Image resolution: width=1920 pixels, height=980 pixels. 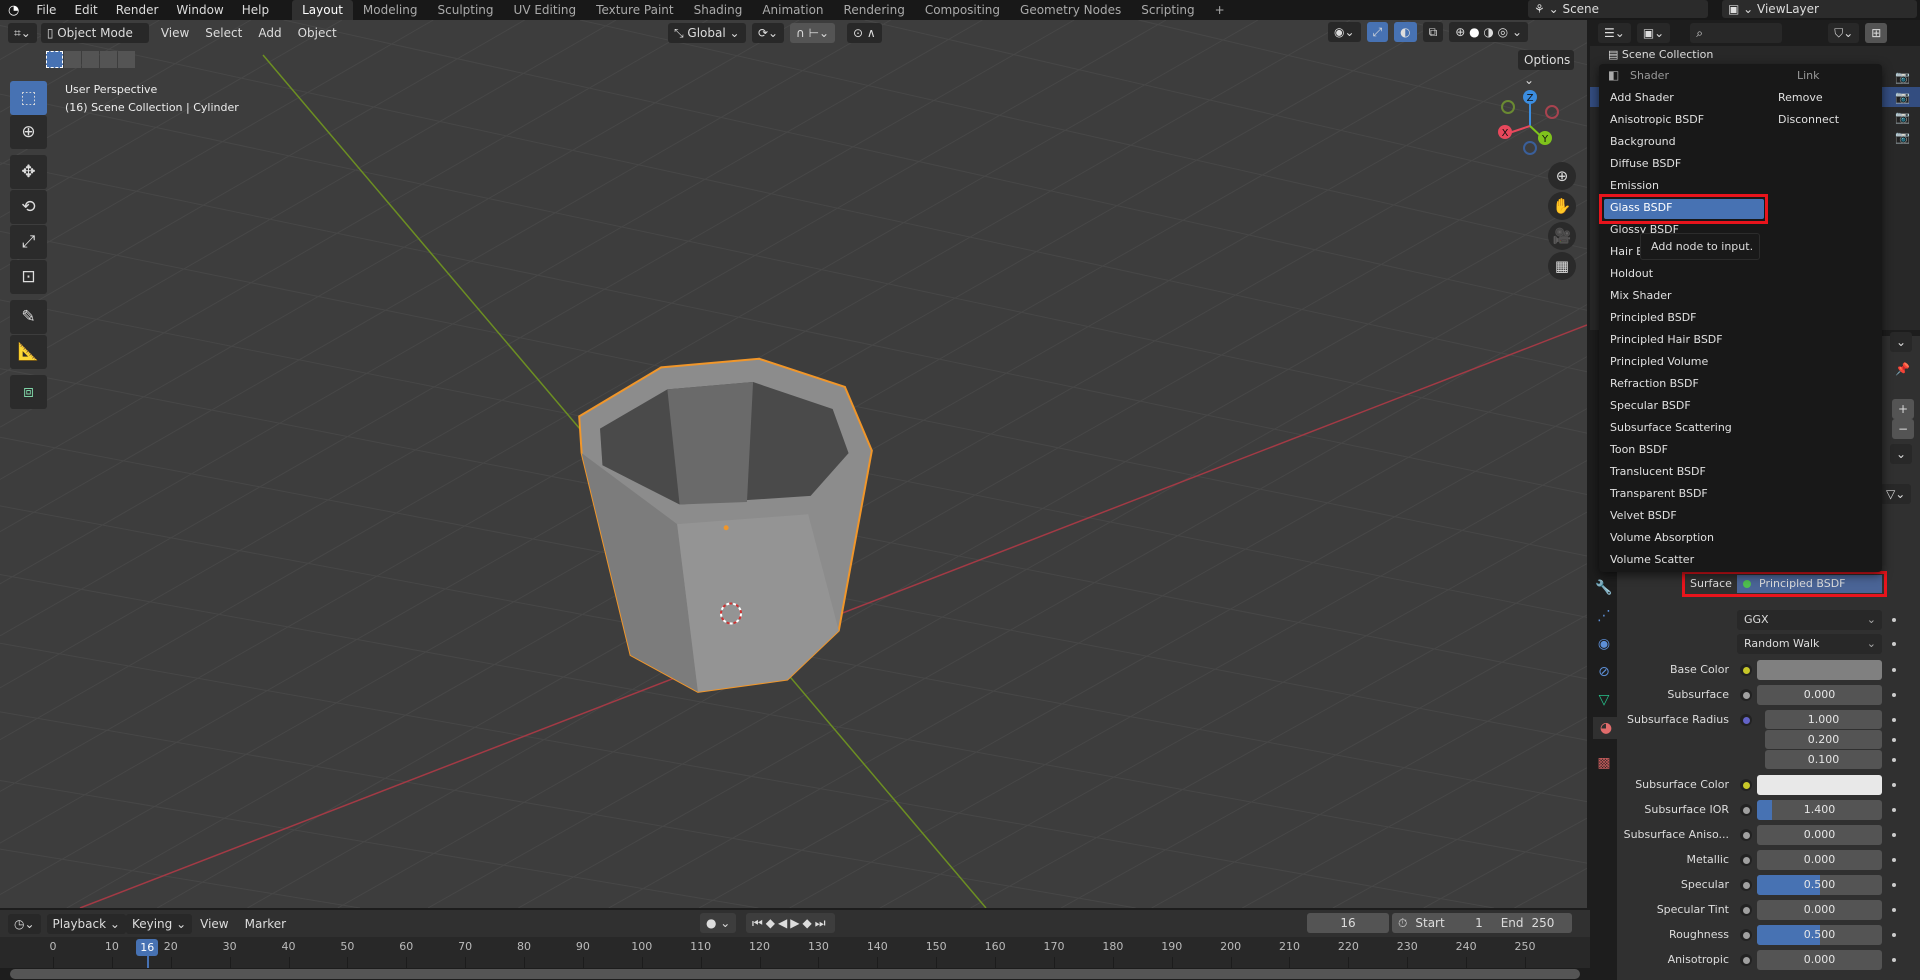 What do you see at coordinates (1643, 516) in the screenshot?
I see `menu-item-velvet-bsdf: Velvet BSDF` at bounding box center [1643, 516].